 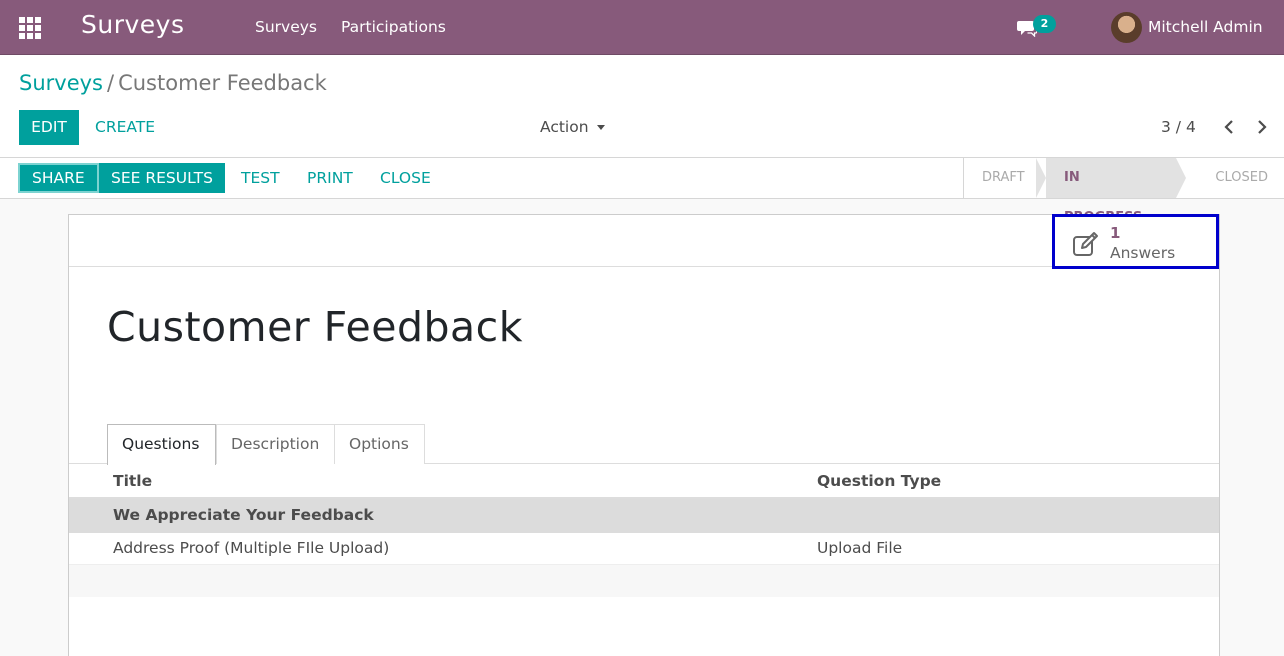 I want to click on pager-value: 3 / 4, so click(x=1178, y=127).